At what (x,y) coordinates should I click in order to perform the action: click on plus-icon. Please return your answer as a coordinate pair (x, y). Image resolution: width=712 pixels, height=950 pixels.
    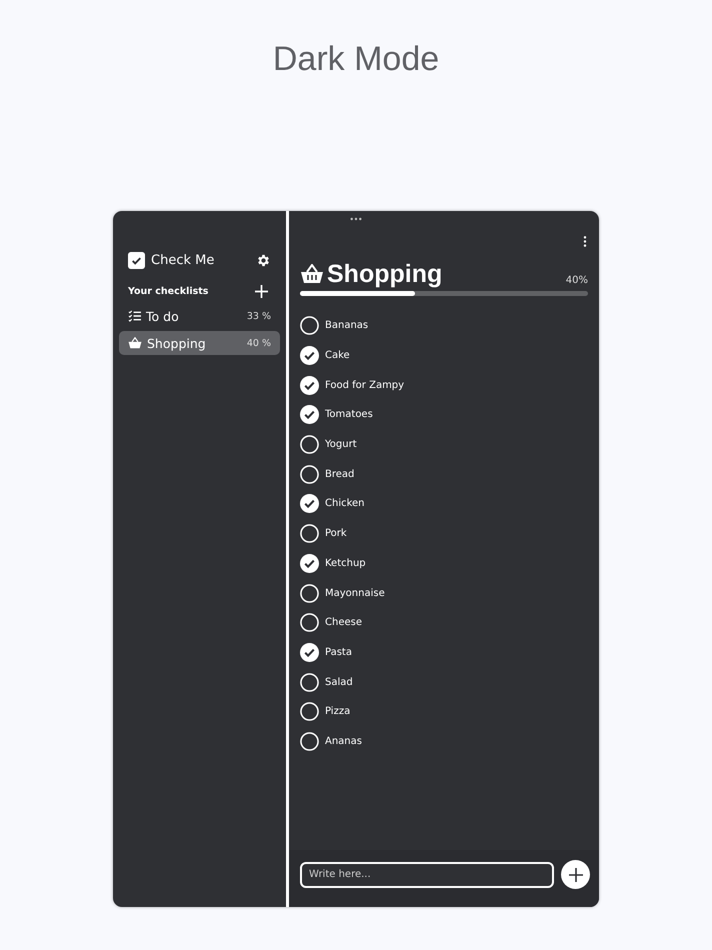
    Looking at the image, I should click on (575, 875).